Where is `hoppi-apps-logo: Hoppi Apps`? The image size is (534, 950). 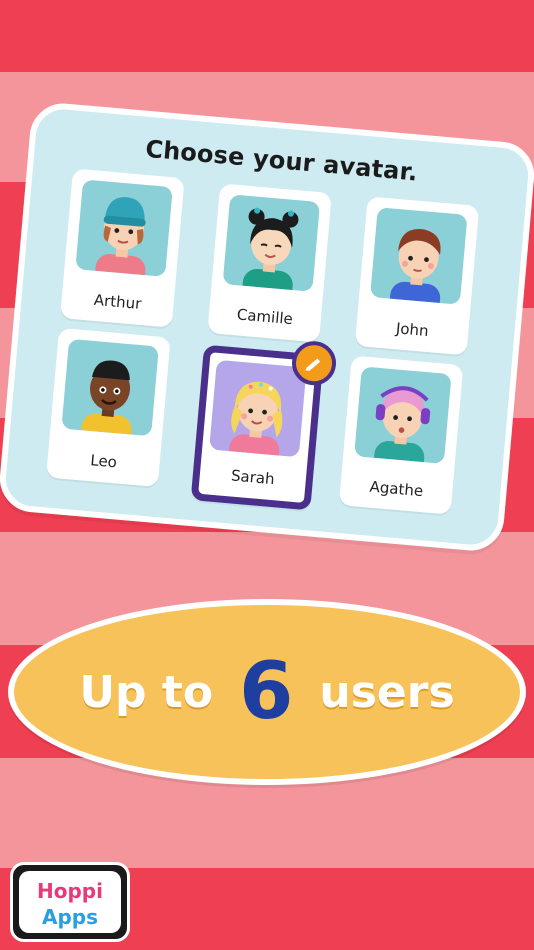 hoppi-apps-logo: Hoppi Apps is located at coordinates (70, 902).